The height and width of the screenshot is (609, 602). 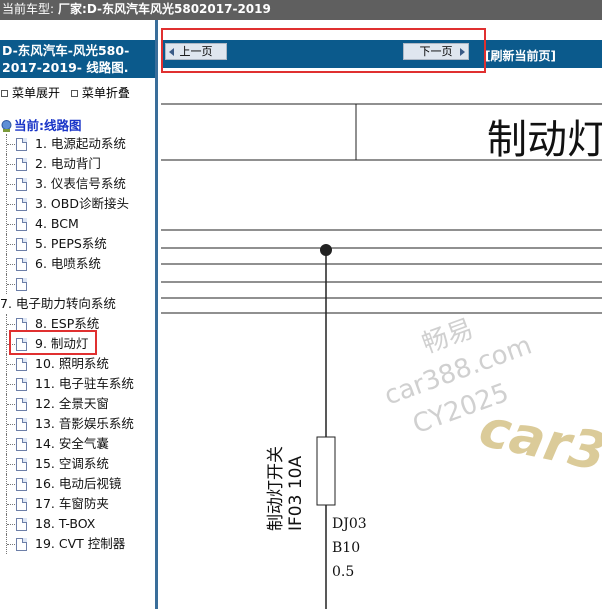 I want to click on tree-item-label: 3. OBD诊断接头, so click(x=82, y=203).